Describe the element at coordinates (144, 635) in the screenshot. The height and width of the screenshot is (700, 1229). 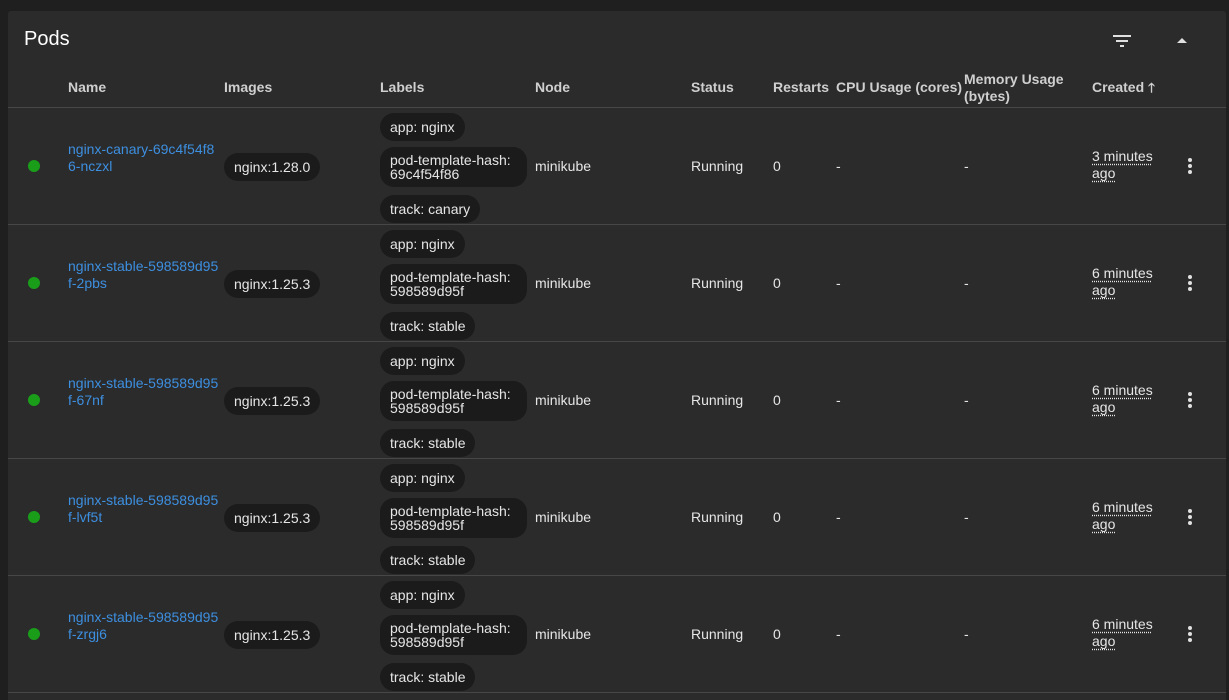
I see `pod-name-link: nginx-stable-598589d95f-zrgj6` at that location.